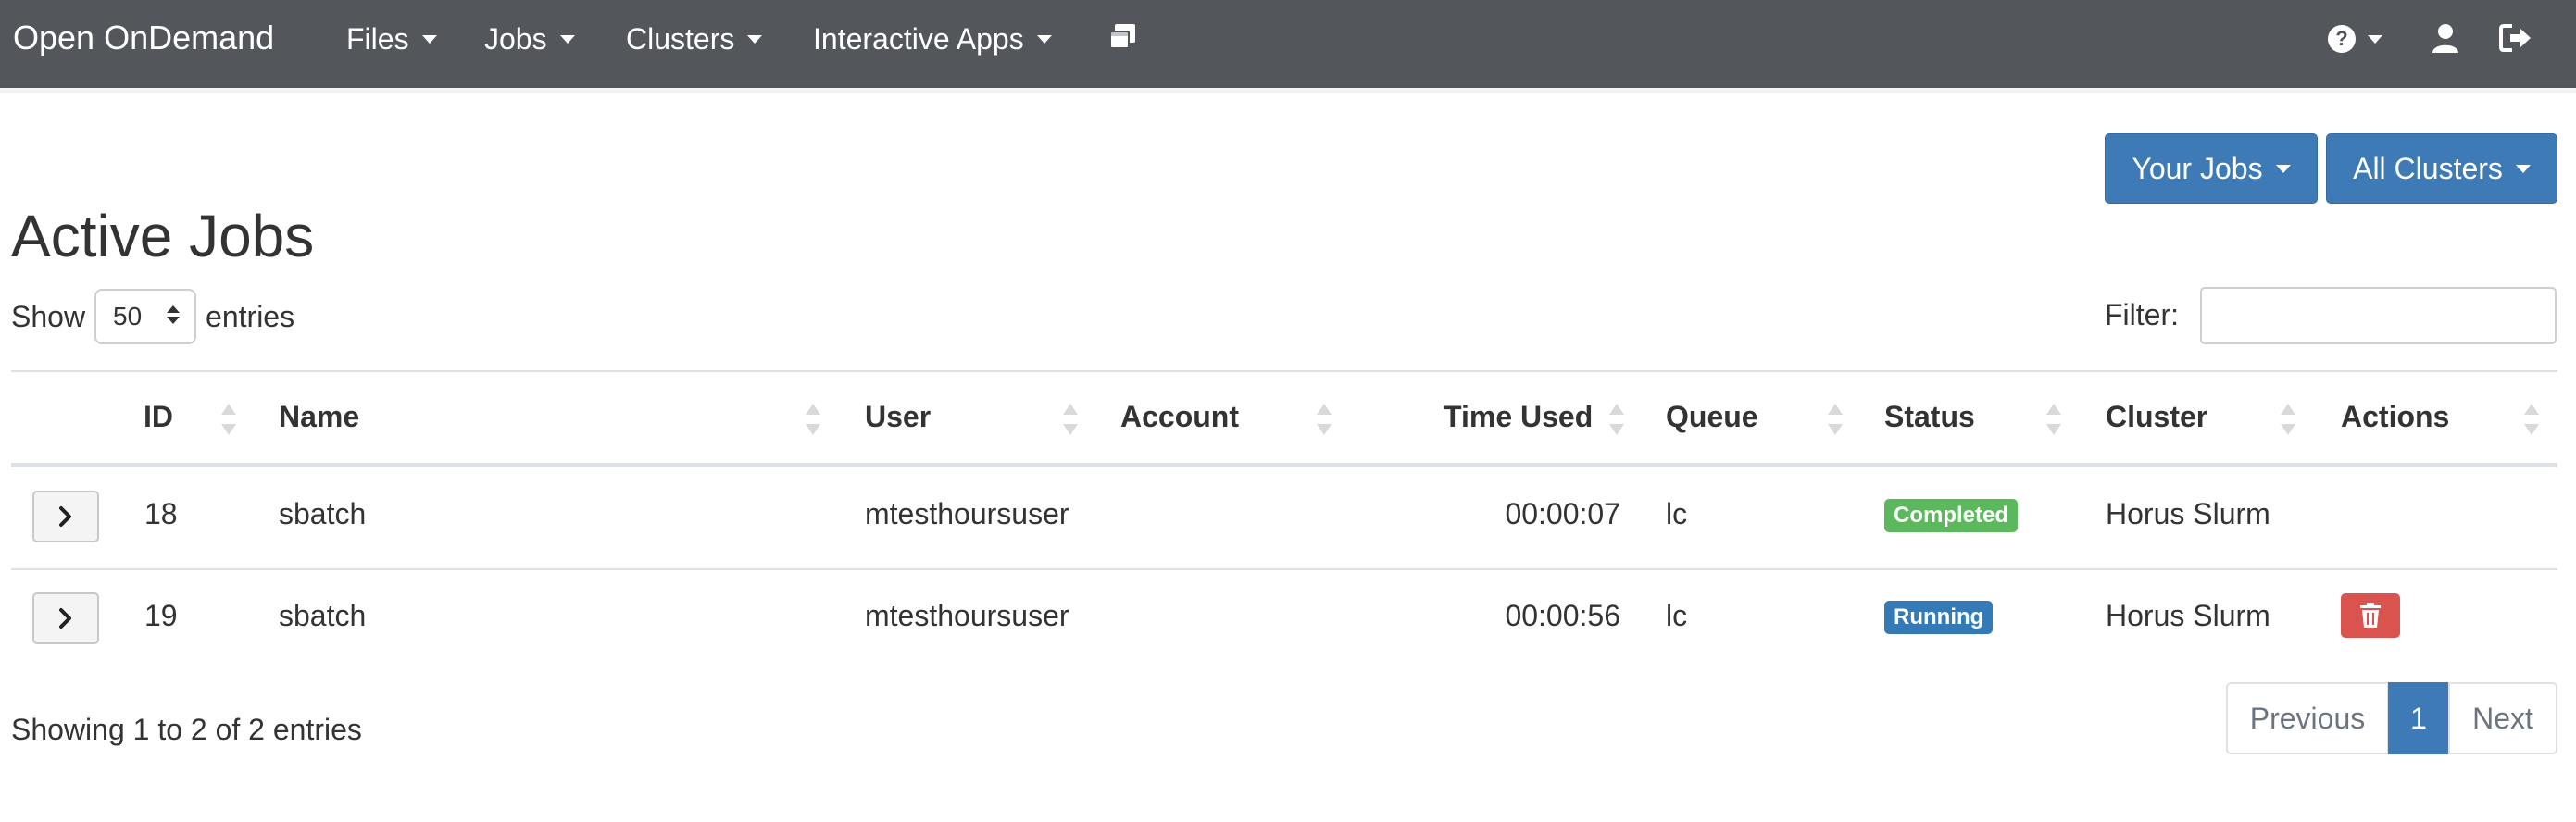 This screenshot has width=2576, height=822. I want to click on jobs-menu-label: Jobs, so click(516, 39).